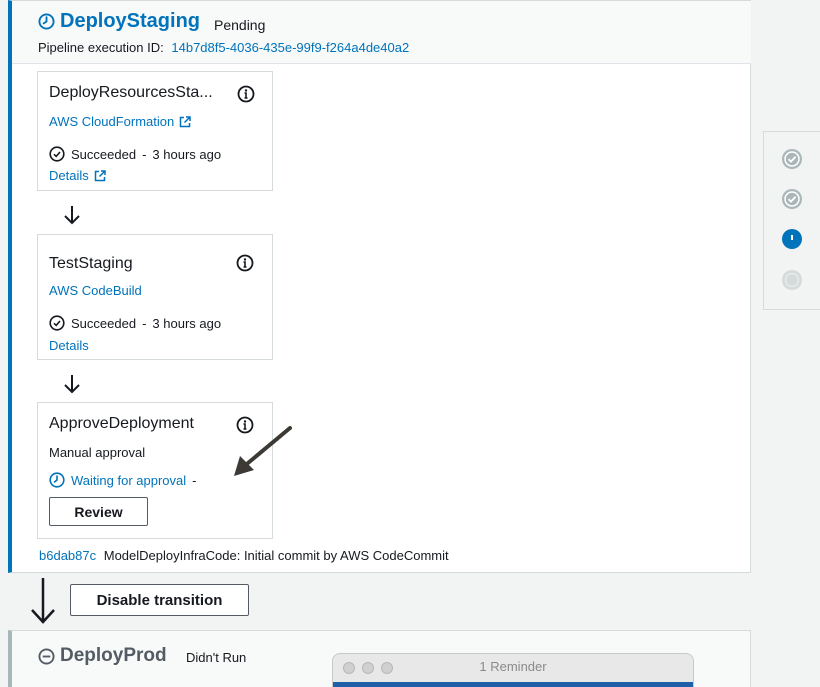  I want to click on transition-arrow-icon, so click(43, 601).